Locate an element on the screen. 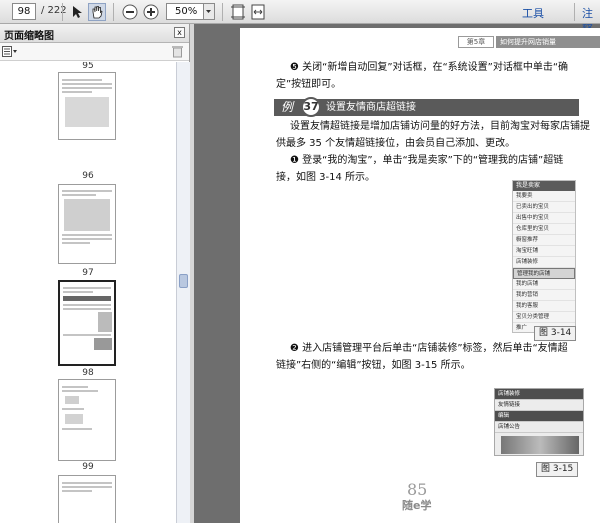  close-icon: x is located at coordinates (179, 32).